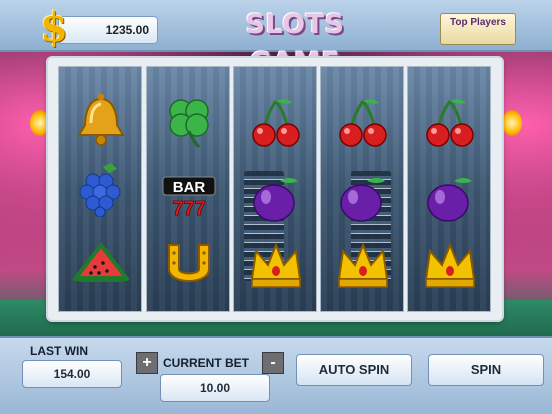 The image size is (552, 414). What do you see at coordinates (189, 267) in the screenshot?
I see `horseshoe-icon` at bounding box center [189, 267].